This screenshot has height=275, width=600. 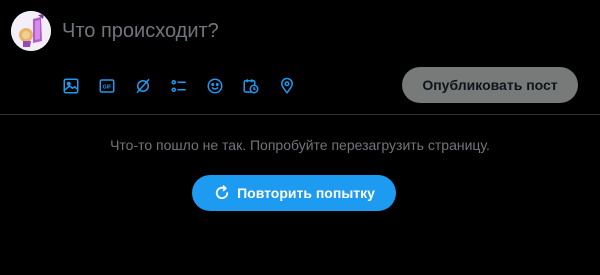 I want to click on avatar, so click(x=31, y=31).